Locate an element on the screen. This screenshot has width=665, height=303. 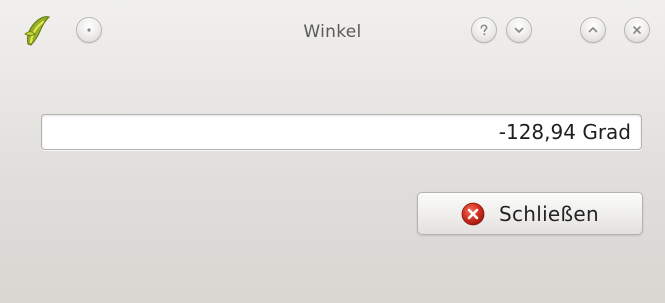
close-x-icon is located at coordinates (637, 30).